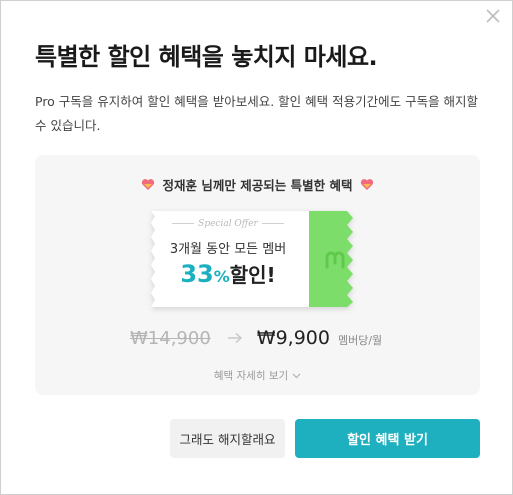  What do you see at coordinates (493, 16) in the screenshot?
I see `close-icon` at bounding box center [493, 16].